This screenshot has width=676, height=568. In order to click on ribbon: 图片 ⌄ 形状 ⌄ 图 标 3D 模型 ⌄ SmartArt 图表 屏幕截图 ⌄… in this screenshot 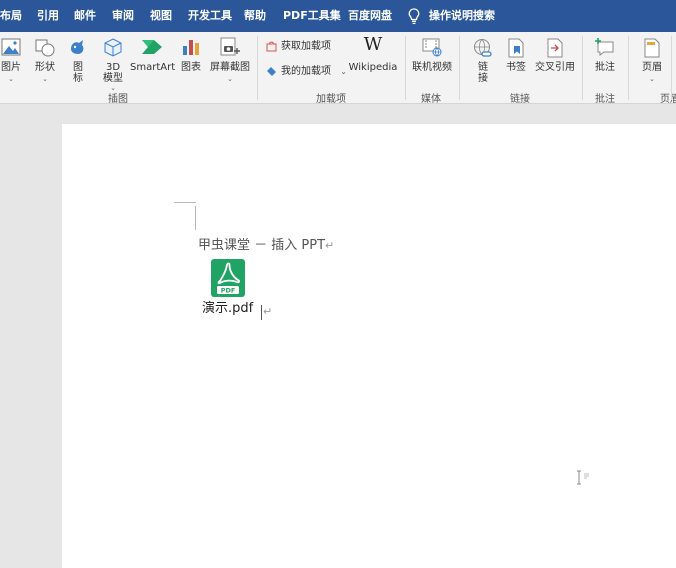, I will do `click(338, 68)`.